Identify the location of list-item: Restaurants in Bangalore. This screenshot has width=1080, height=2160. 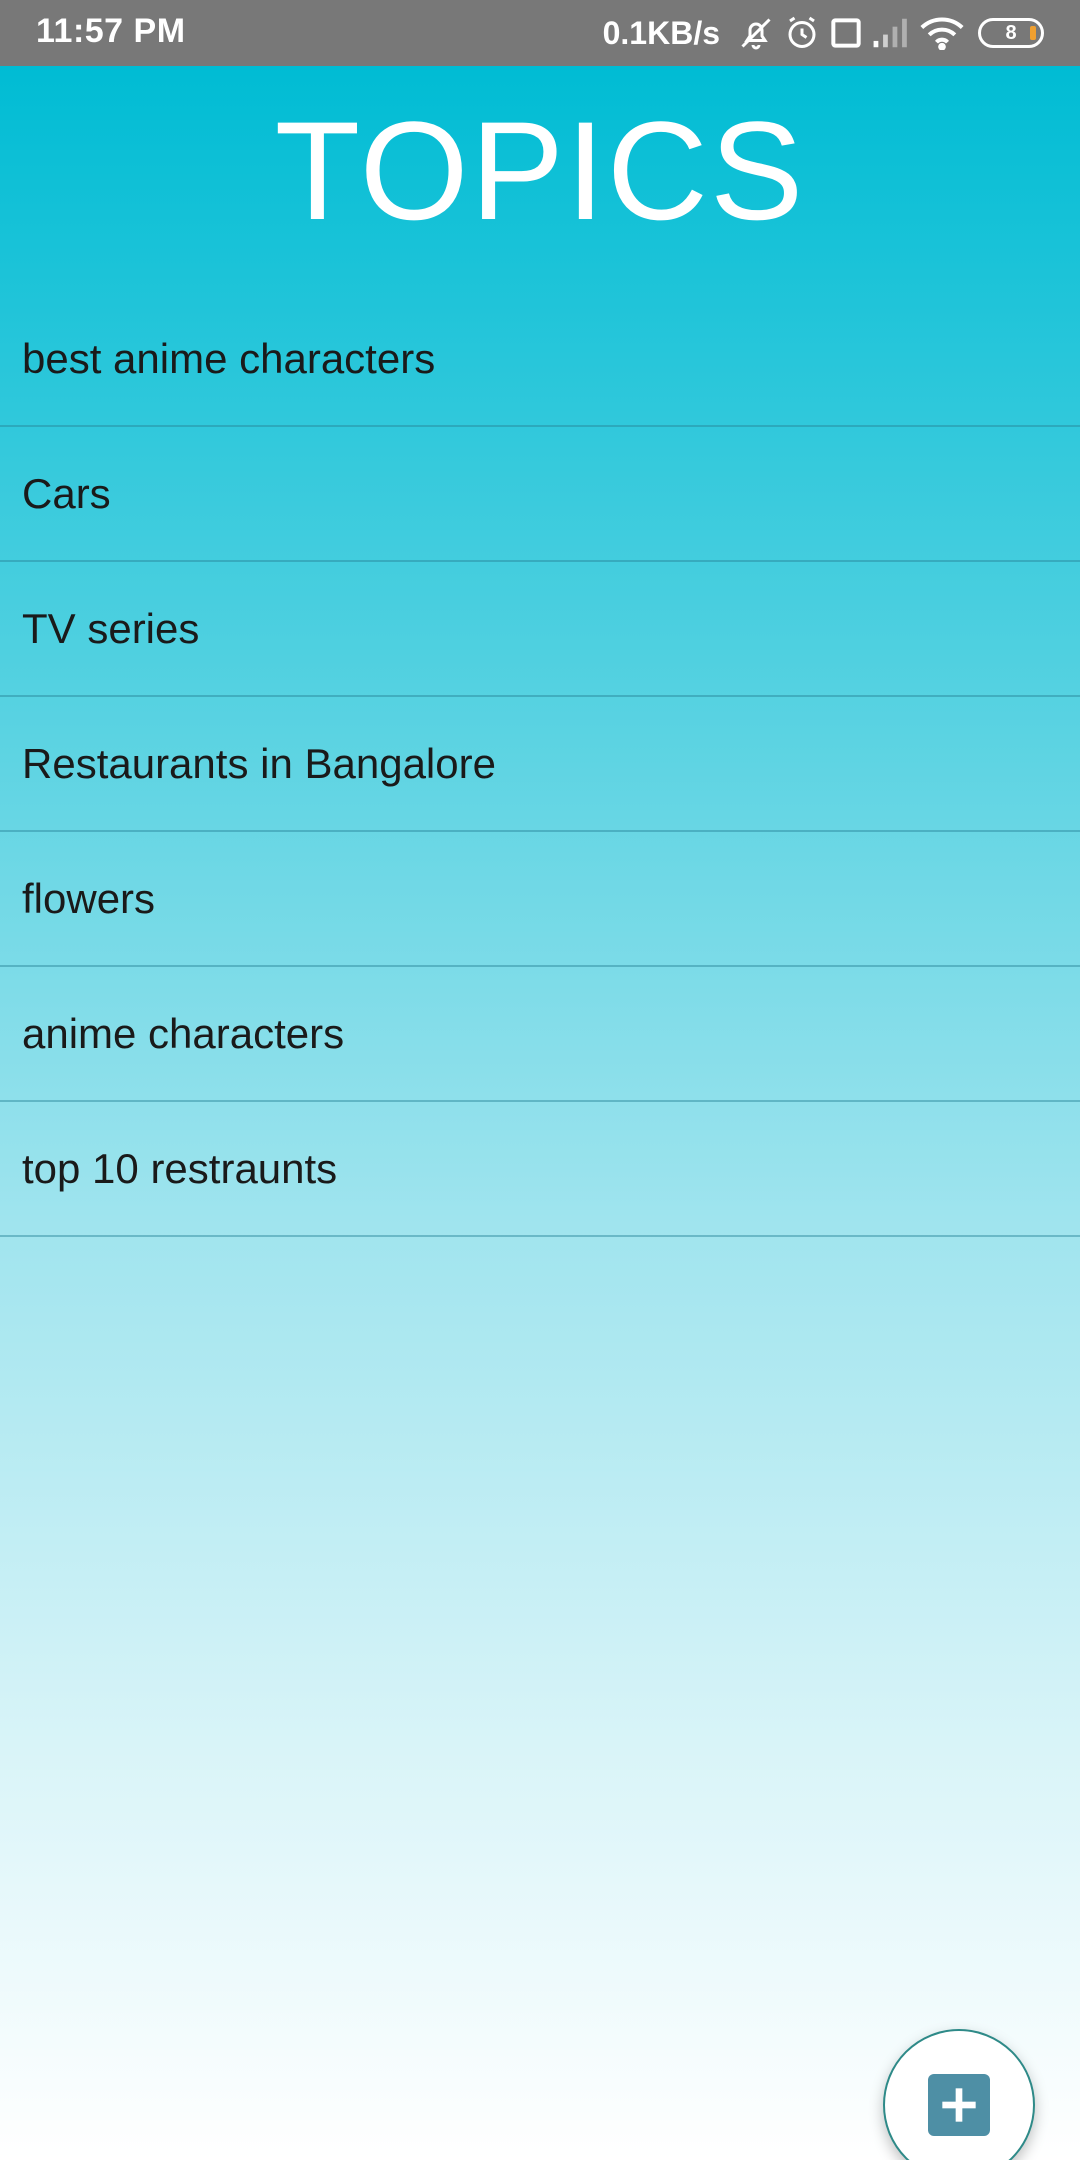
(540, 764).